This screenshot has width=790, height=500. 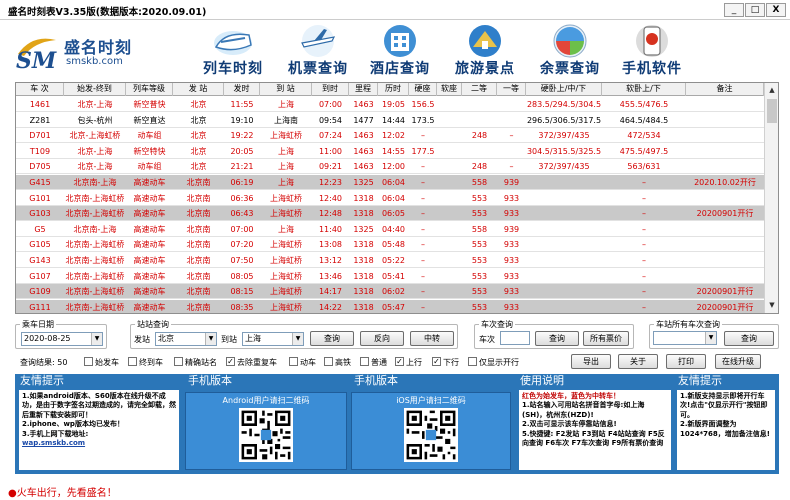 I want to click on column-header: 一等, so click(x=511, y=89).